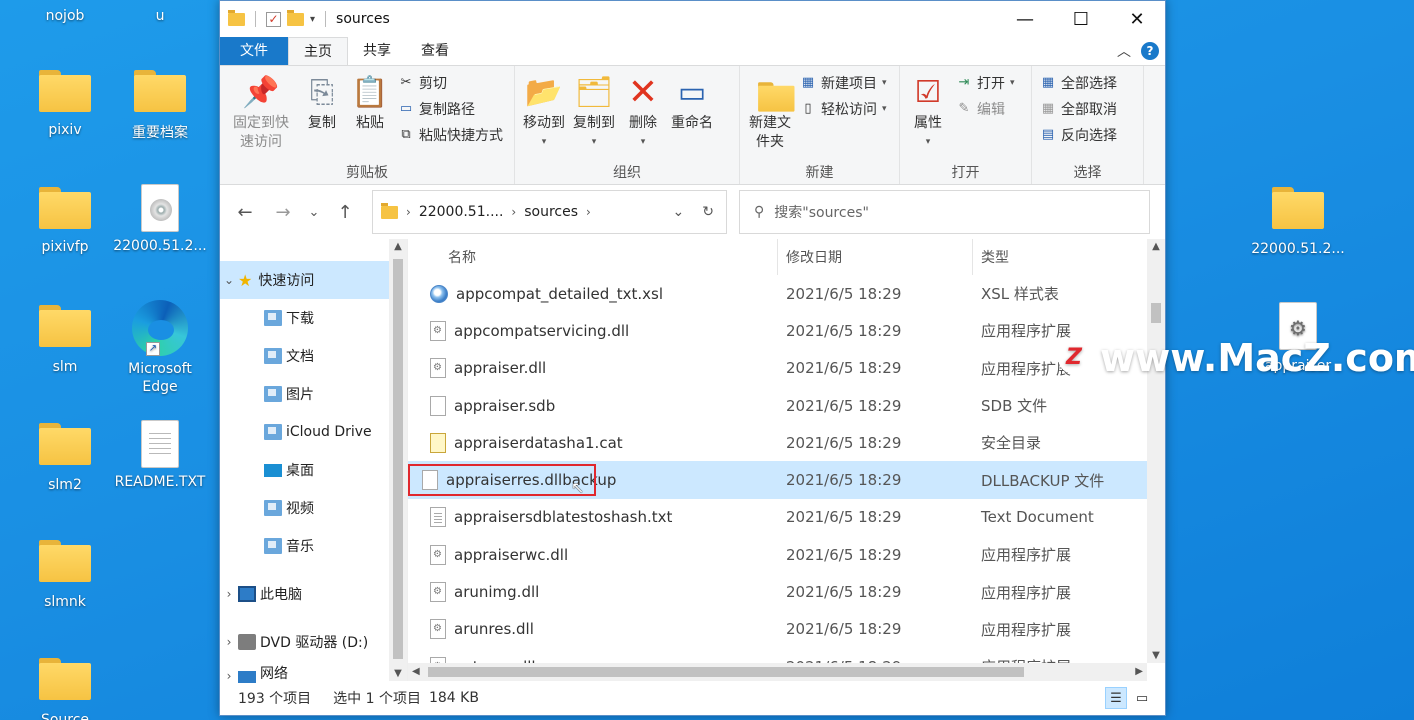  Describe the element at coordinates (65, 458) in the screenshot. I see `desktop-icon-slm2: slm2` at that location.